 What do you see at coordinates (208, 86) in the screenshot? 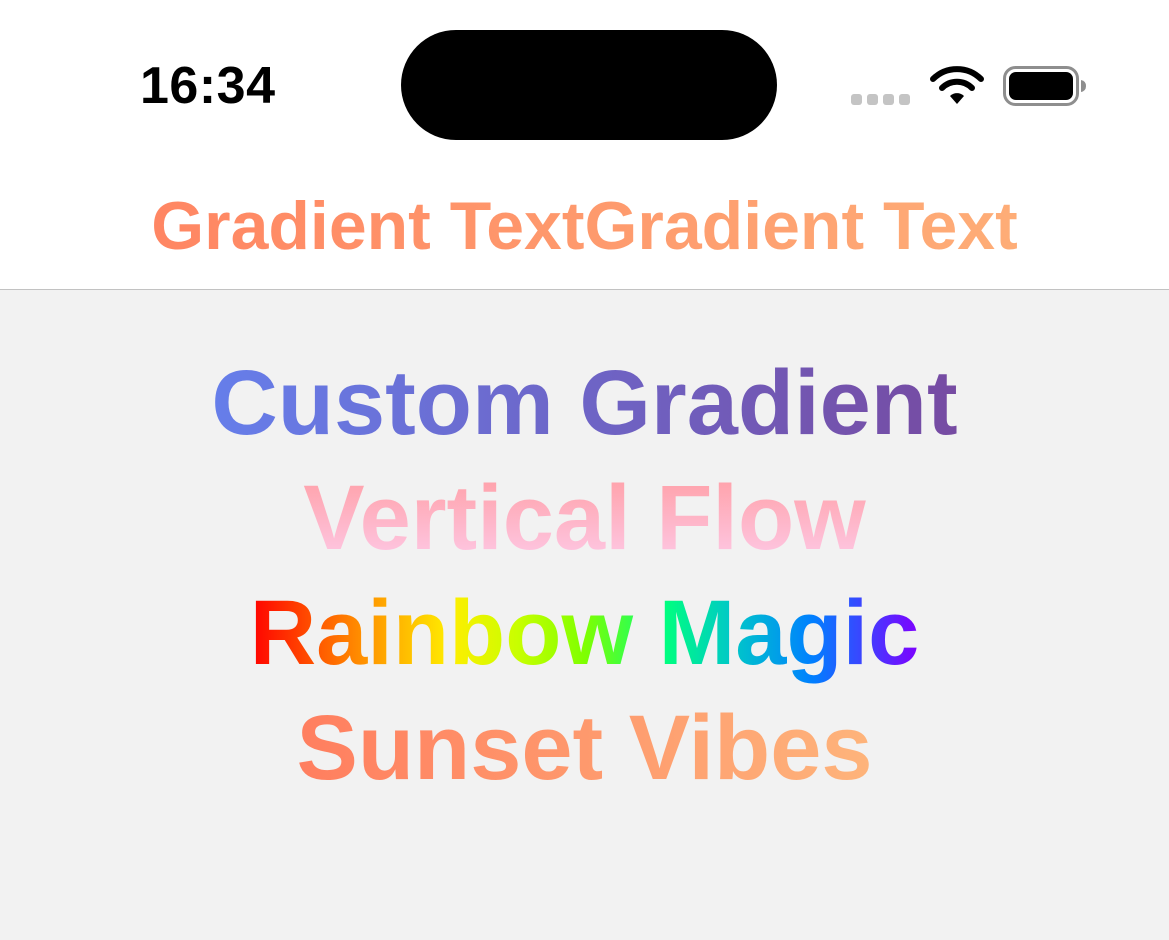
I see `status-time: 16:34` at bounding box center [208, 86].